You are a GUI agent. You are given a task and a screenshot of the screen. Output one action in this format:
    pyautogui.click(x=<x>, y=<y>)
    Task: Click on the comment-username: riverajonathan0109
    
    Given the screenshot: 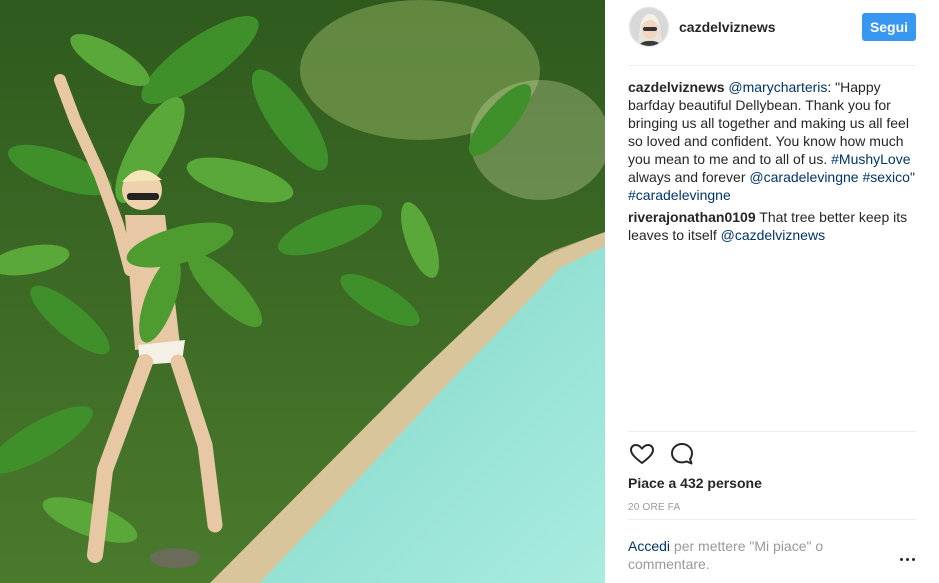 What is the action you would take?
    pyautogui.click(x=692, y=217)
    